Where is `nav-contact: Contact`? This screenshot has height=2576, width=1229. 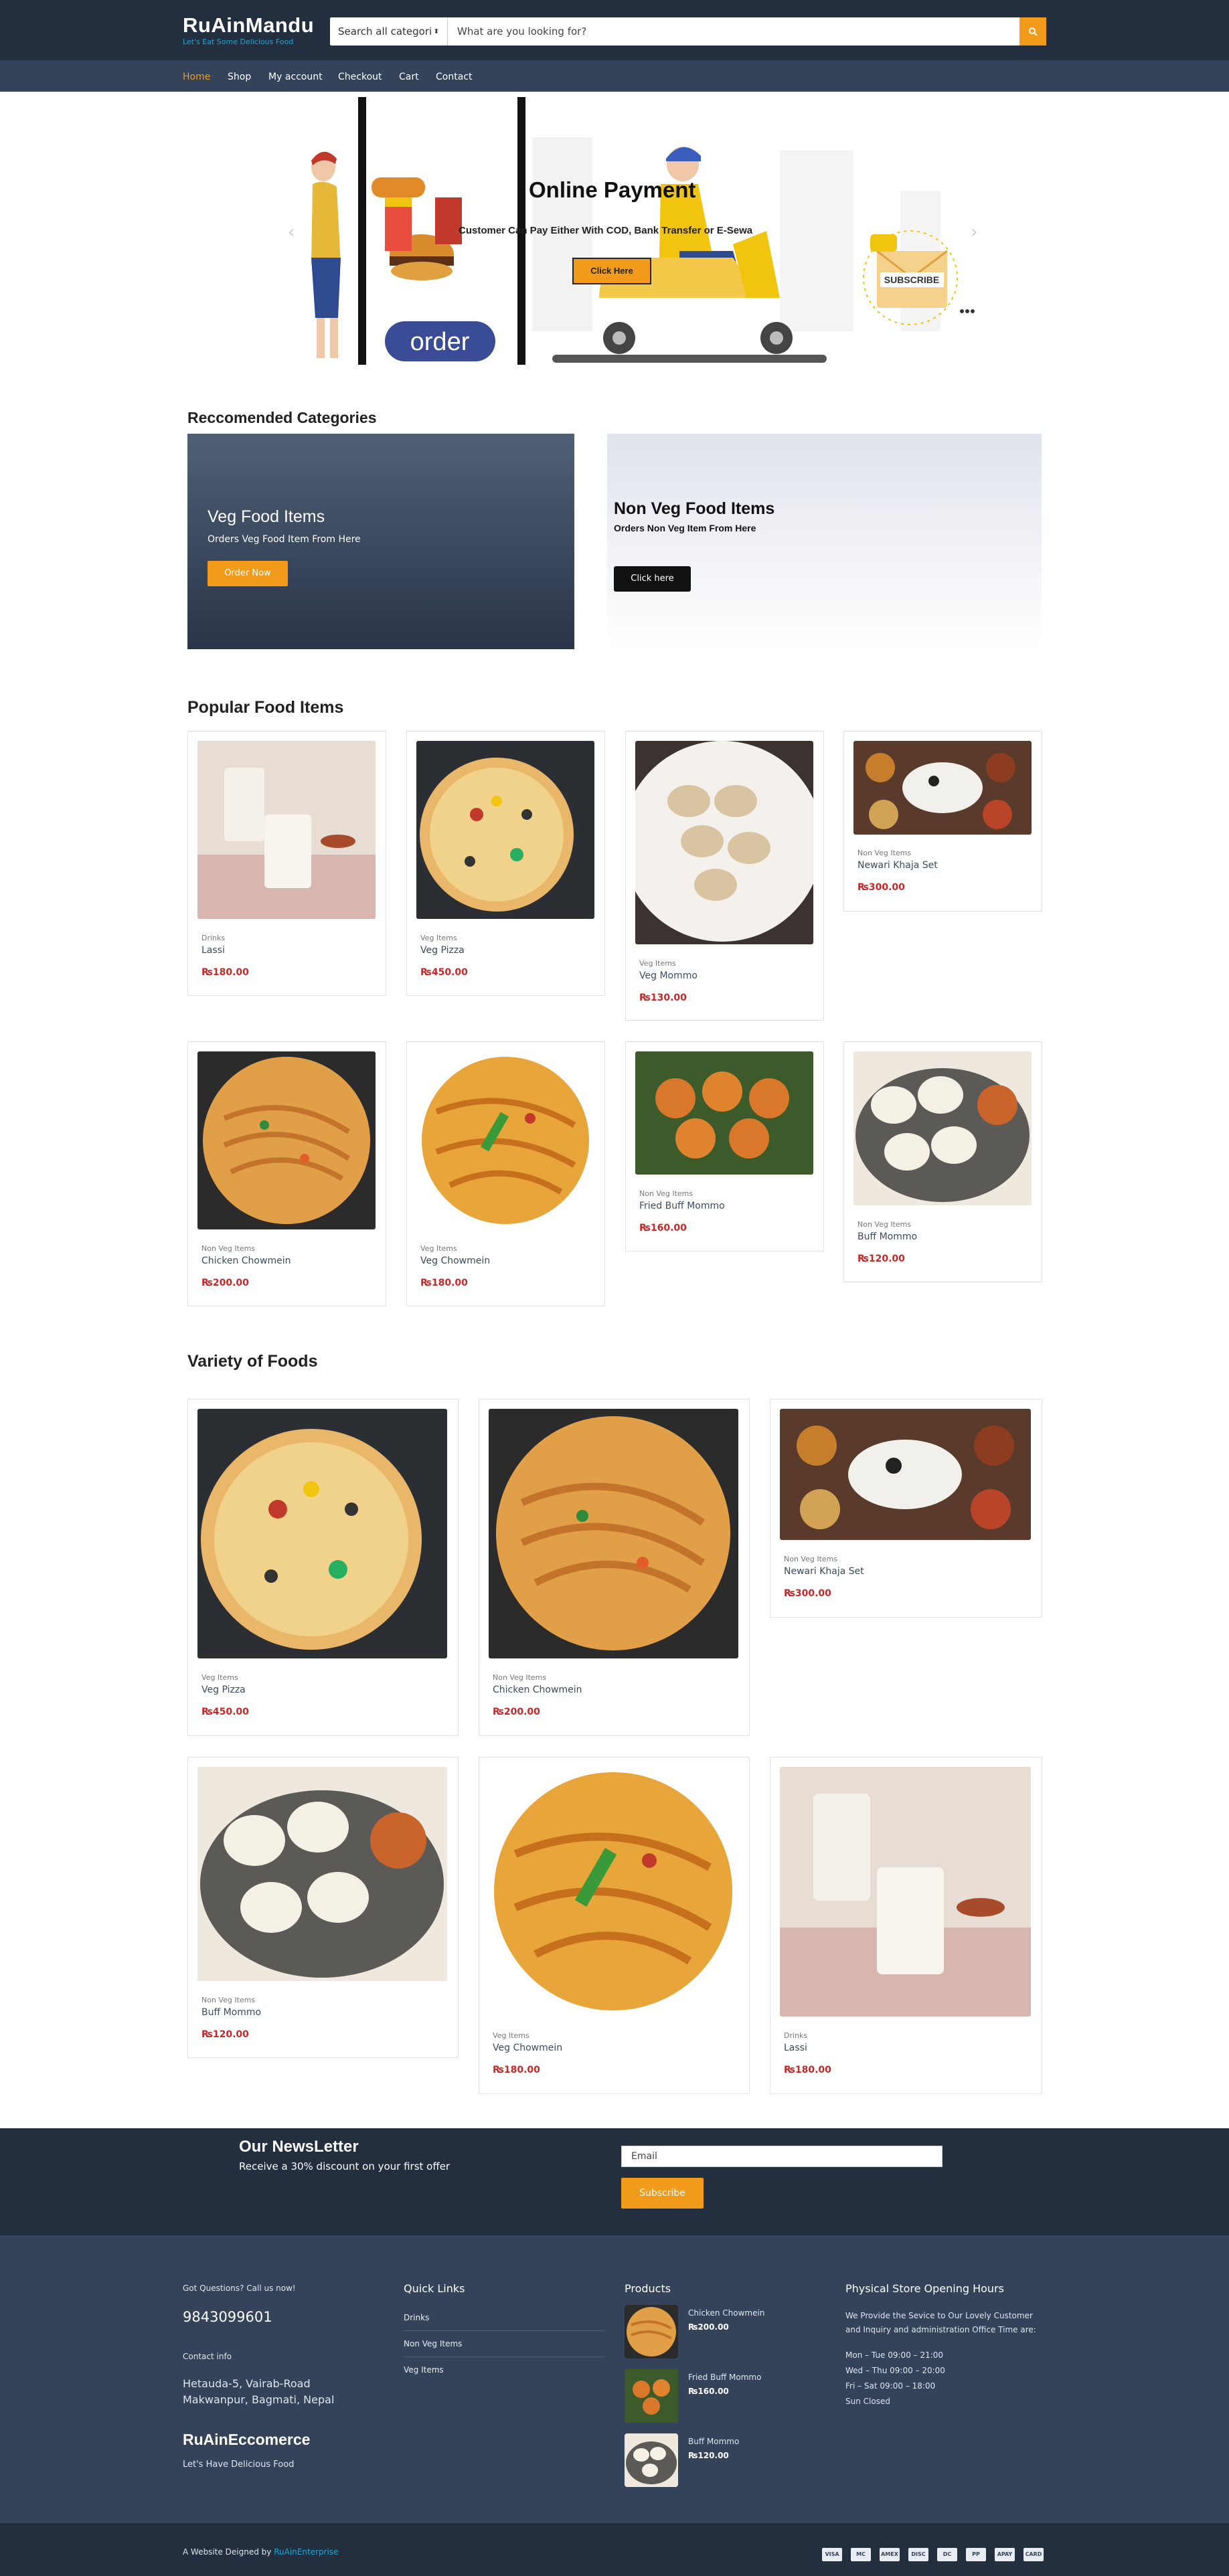 nav-contact: Contact is located at coordinates (454, 77).